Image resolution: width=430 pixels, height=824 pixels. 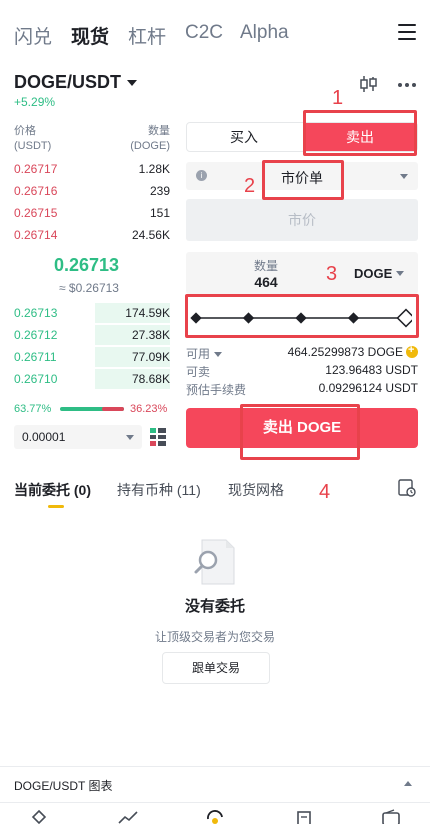 I want to click on tab-margin: 杠杆, so click(x=147, y=35).